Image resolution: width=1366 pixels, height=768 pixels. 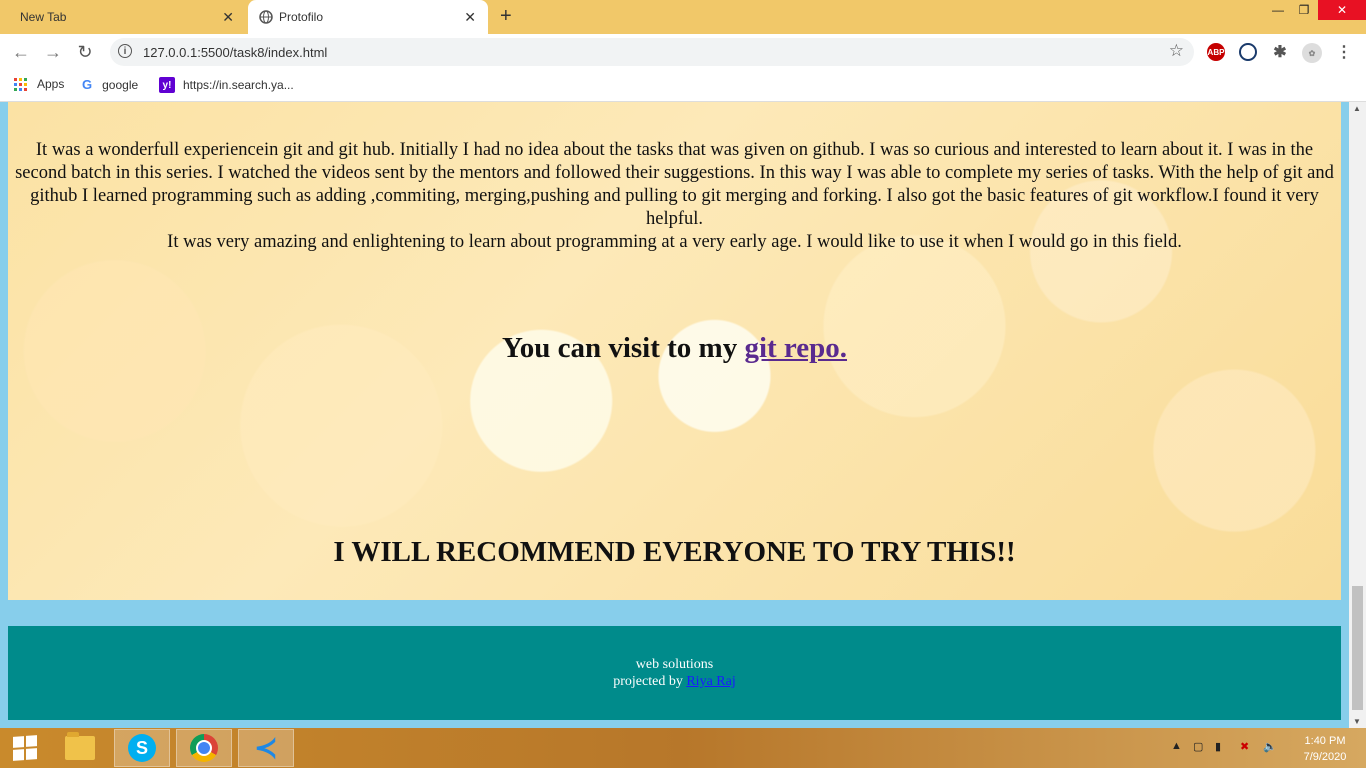 I want to click on windows-taskbar: S ≺ ▲ ▢ ▮ ✖ 🔈 1:40 PM 7/9/2020, so click(x=683, y=748).